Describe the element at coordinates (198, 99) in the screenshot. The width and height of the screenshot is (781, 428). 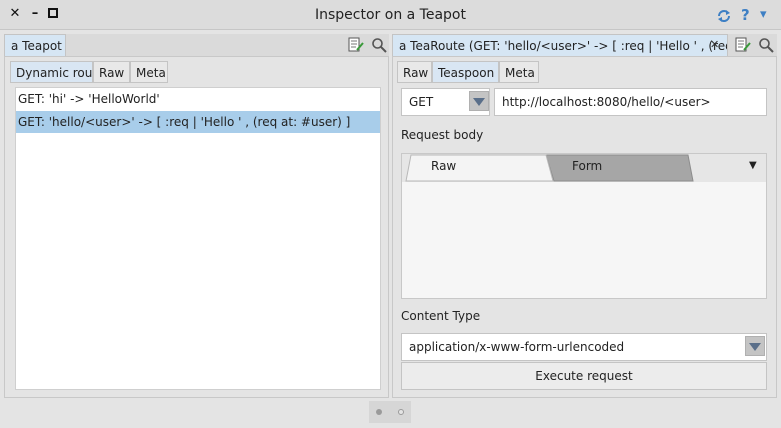
I see `list-item: GET: 'hi' -> 'HelloWorld'` at that location.